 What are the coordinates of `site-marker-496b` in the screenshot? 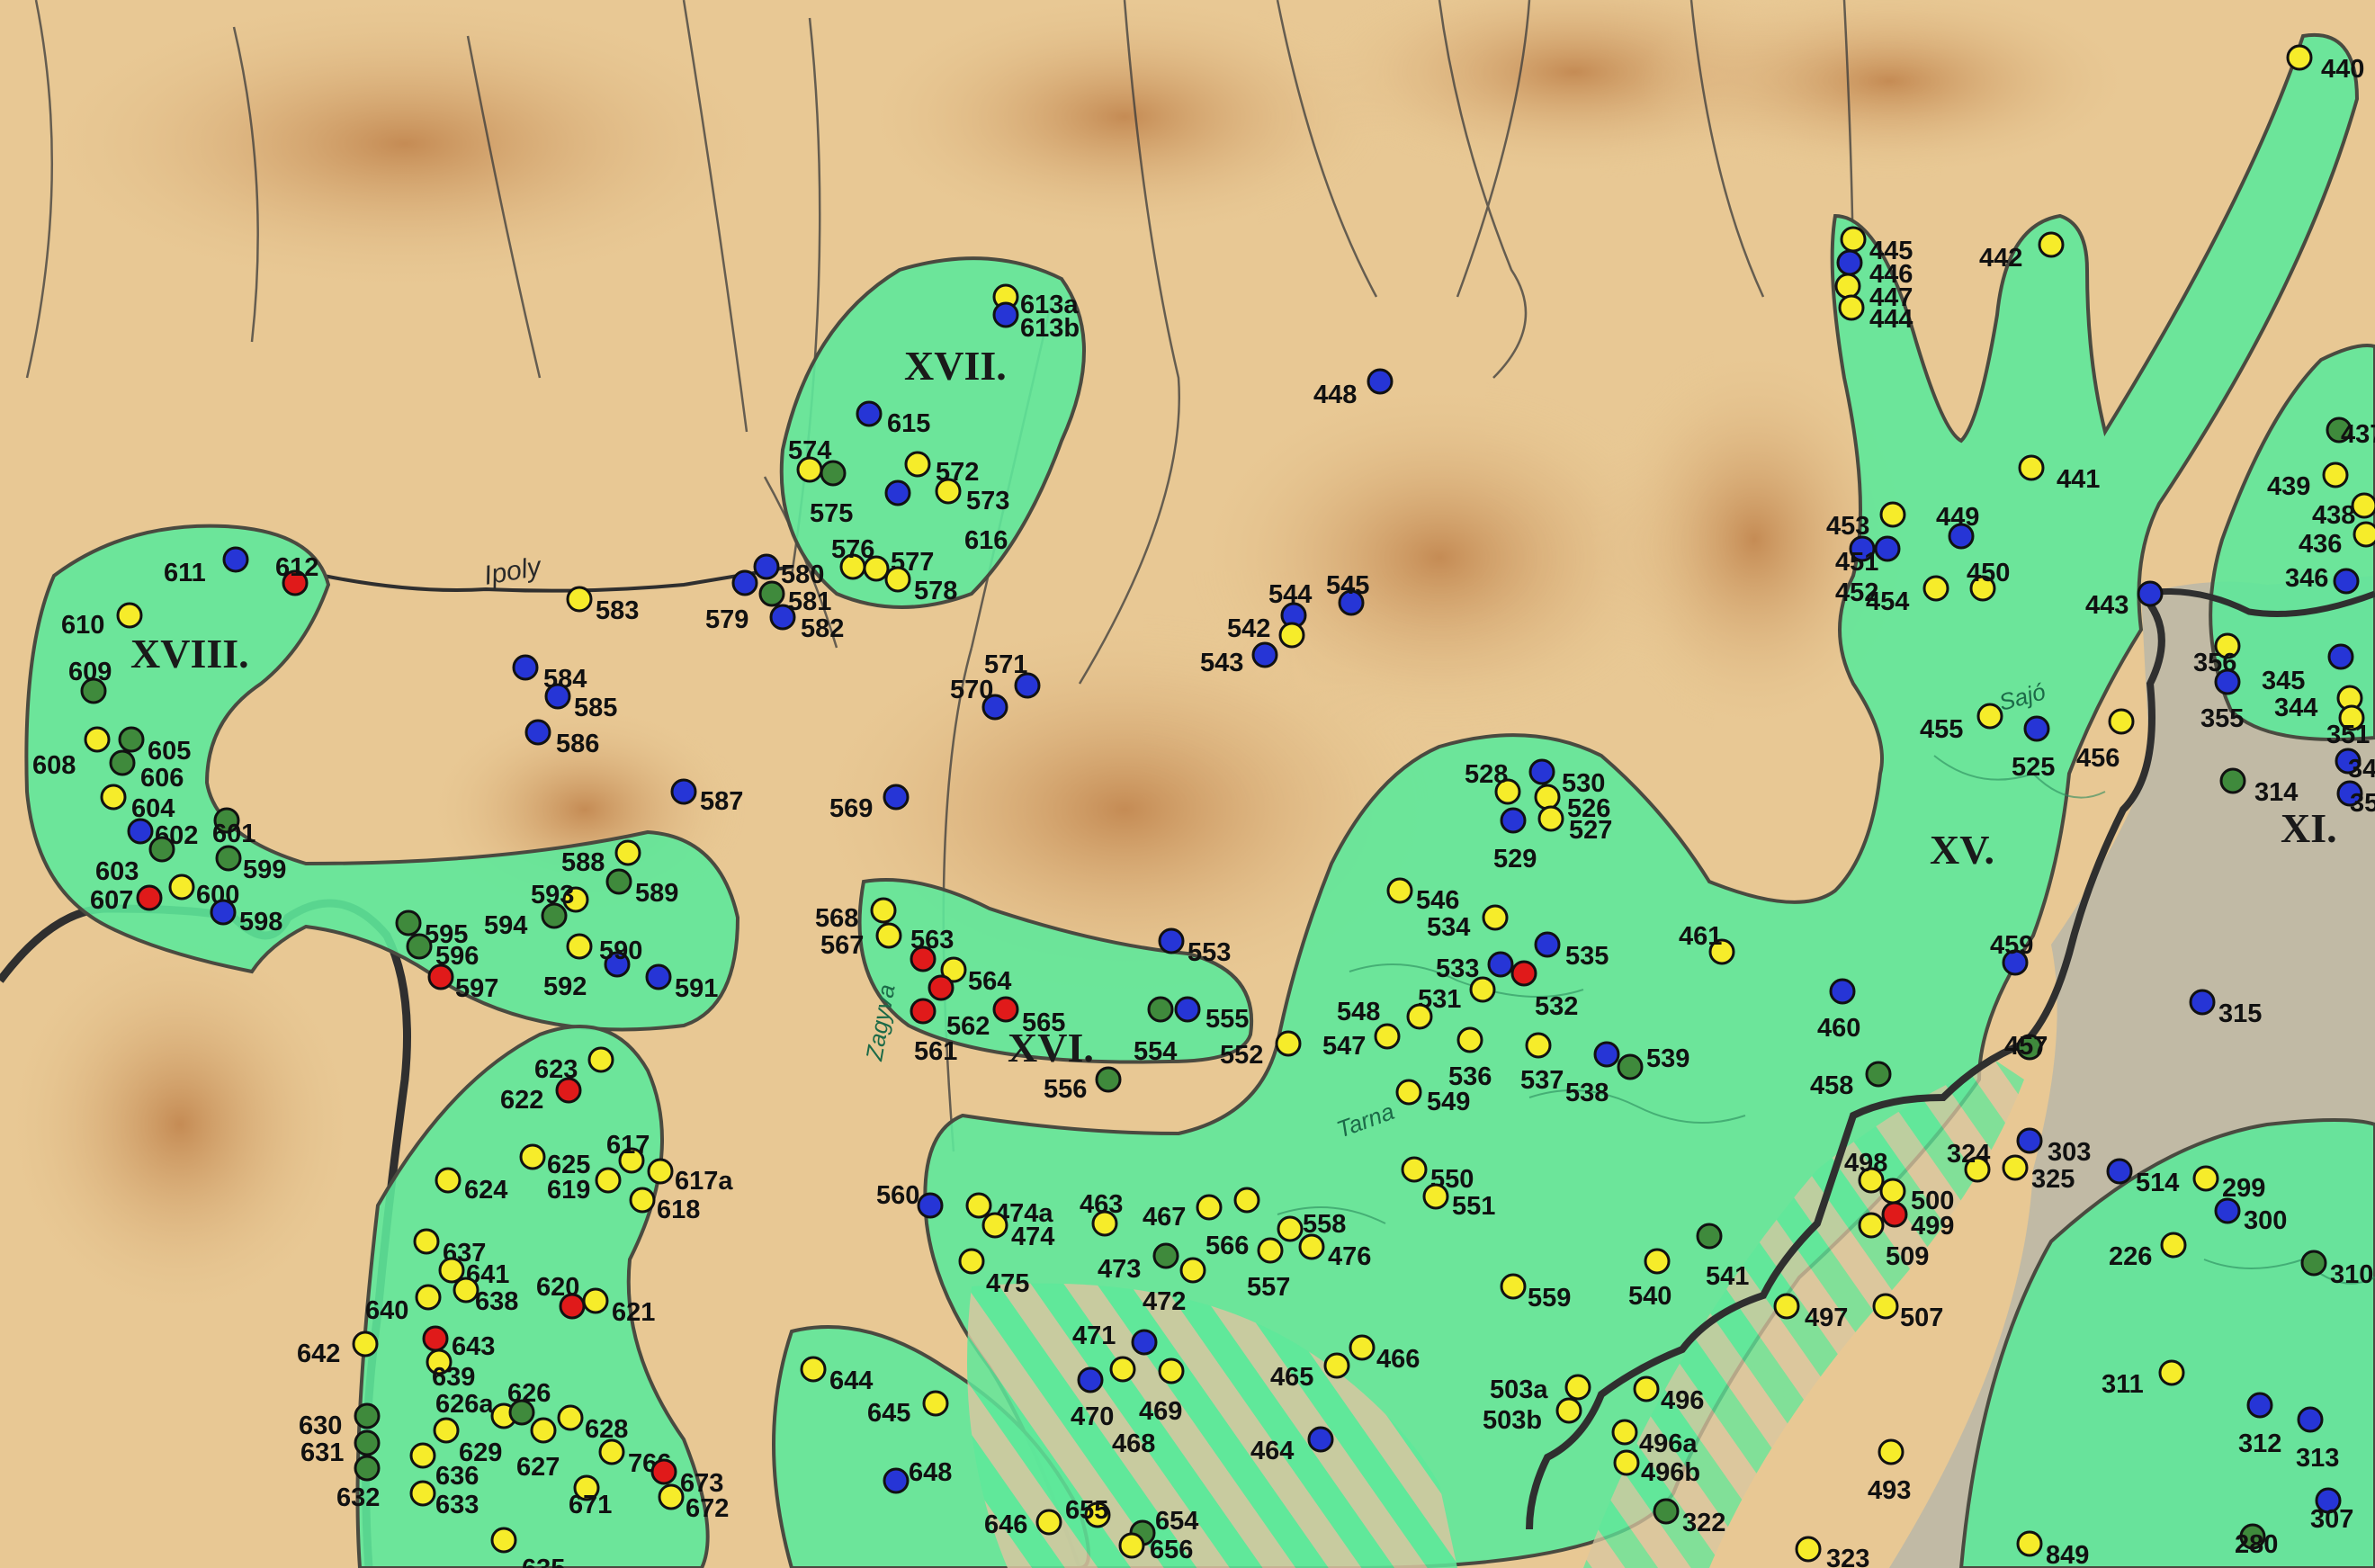 It's located at (1626, 1462).